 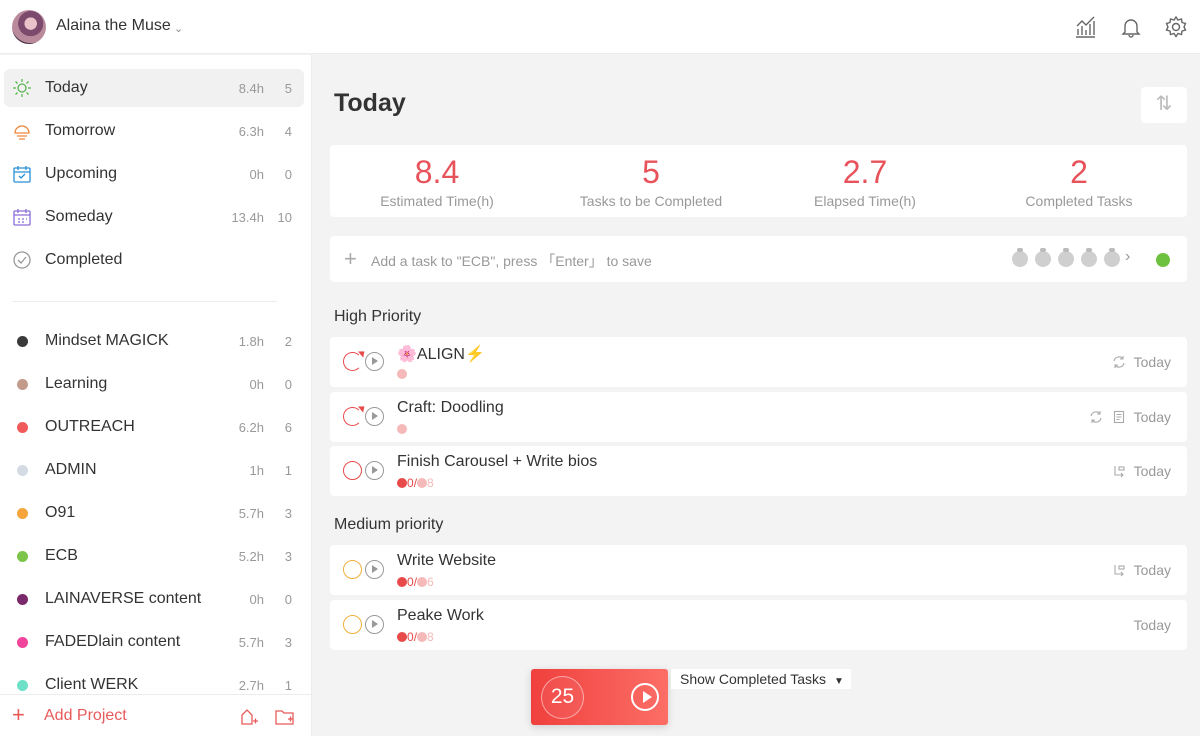 What do you see at coordinates (92, 684) in the screenshot?
I see `project-label: Client WERK` at bounding box center [92, 684].